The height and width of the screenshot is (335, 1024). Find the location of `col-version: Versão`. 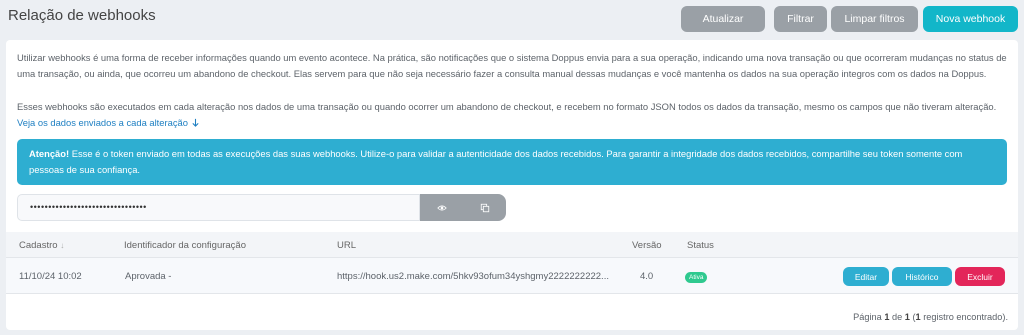

col-version: Versão is located at coordinates (647, 245).